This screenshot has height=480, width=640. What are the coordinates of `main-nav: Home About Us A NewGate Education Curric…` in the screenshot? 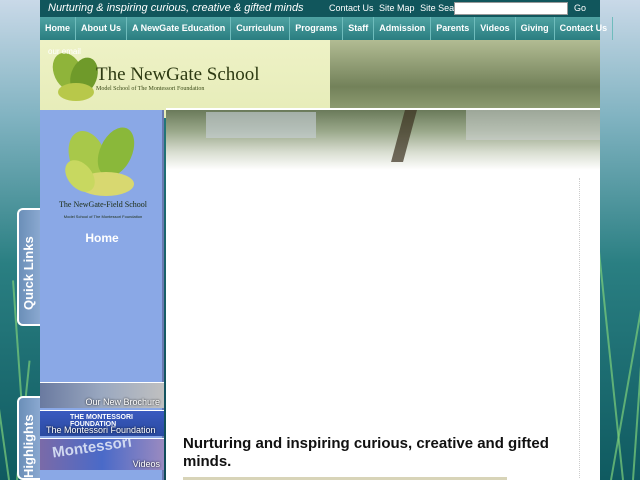 It's located at (327, 28).